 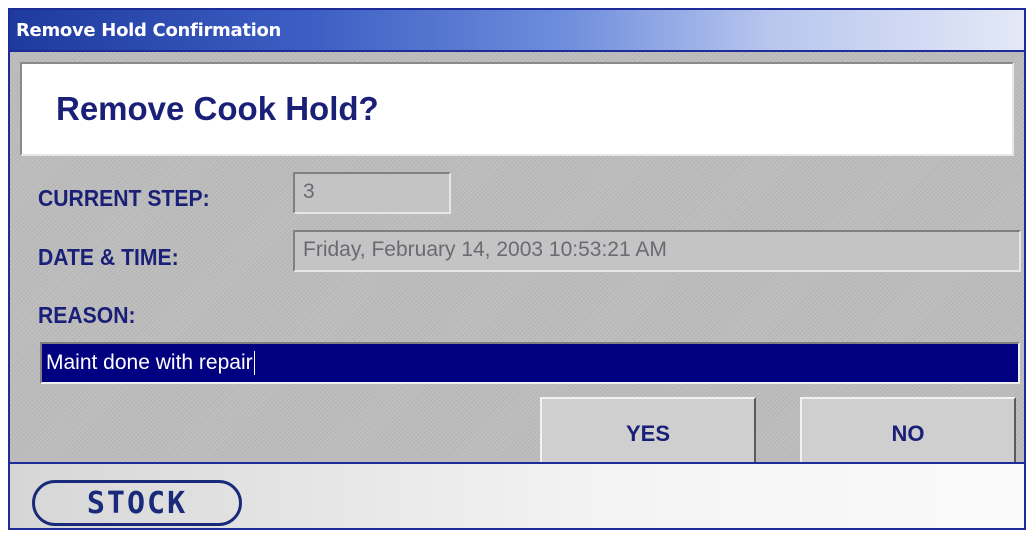 What do you see at coordinates (657, 251) in the screenshot?
I see `date-time-field: Friday, February 14, 2003 10:53:21 AM` at bounding box center [657, 251].